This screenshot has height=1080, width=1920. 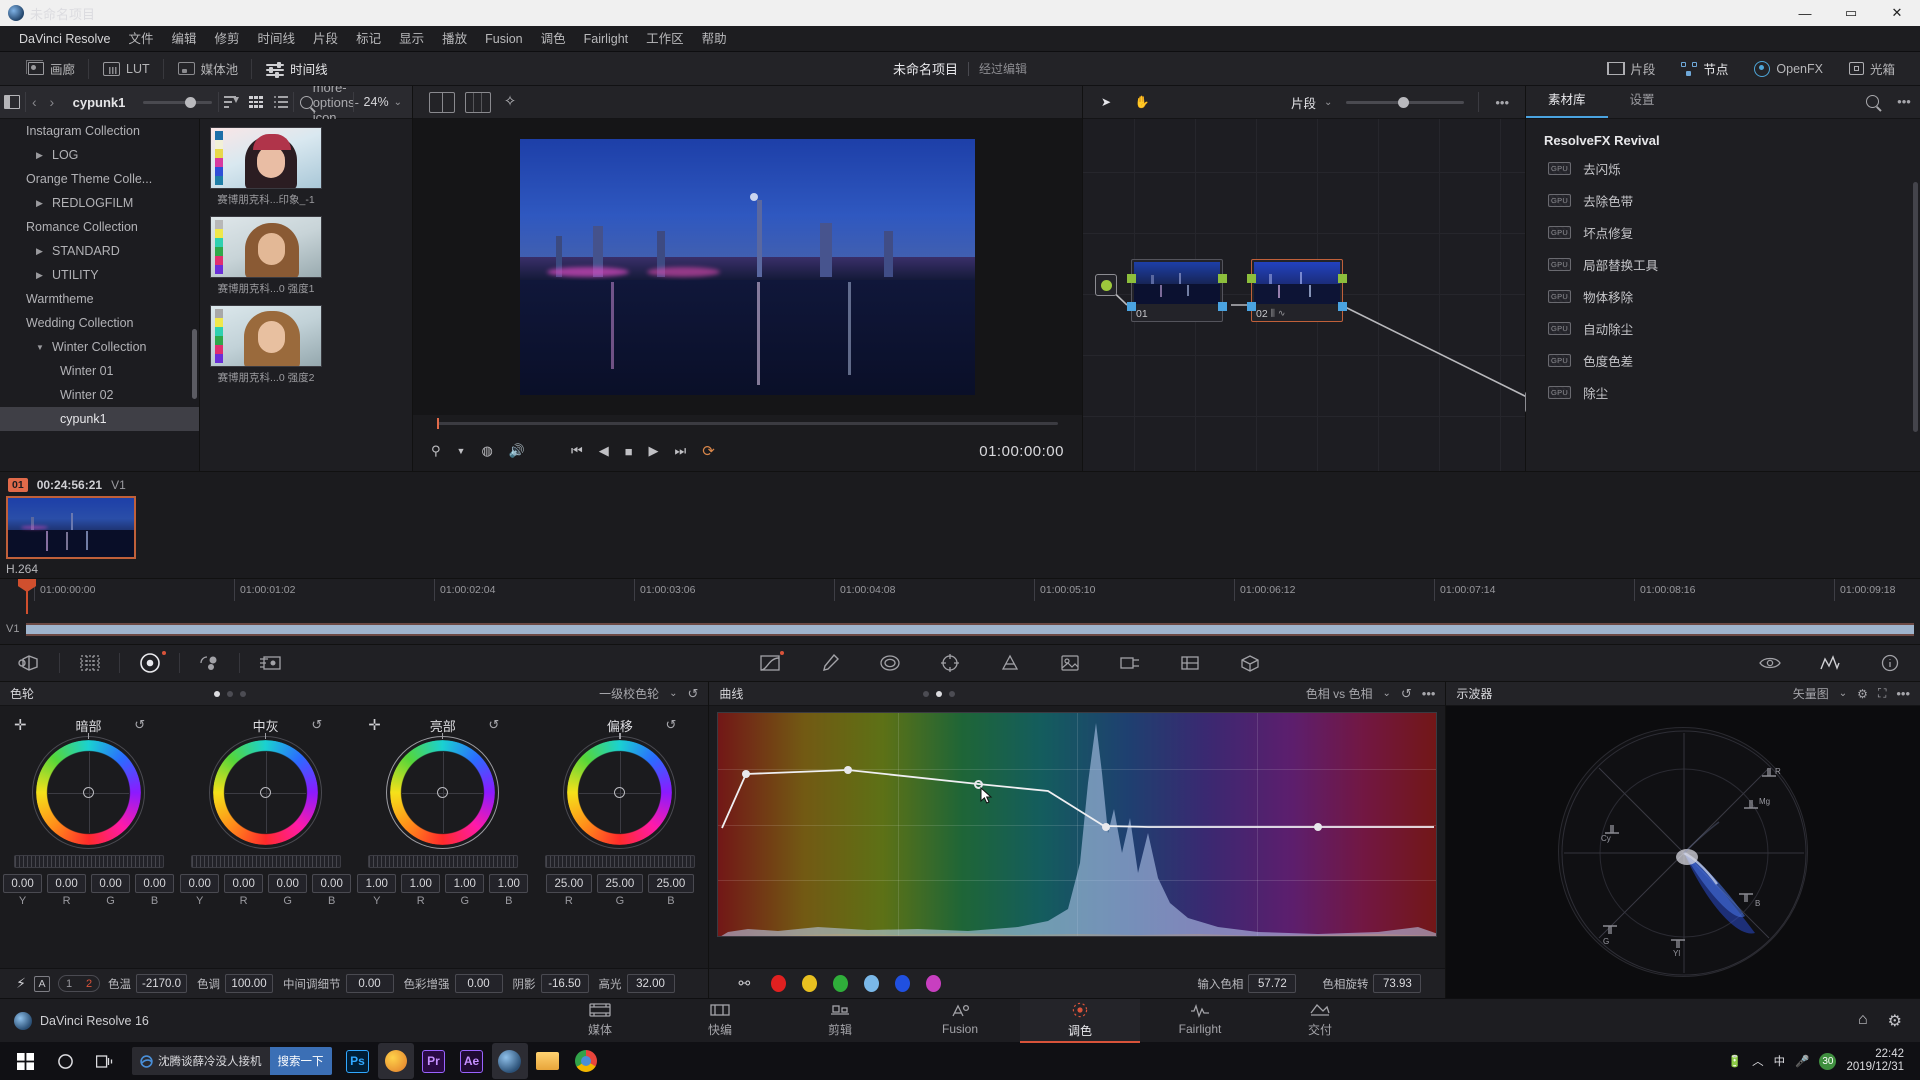 I want to click on menu-item-playback: 播放, so click(x=454, y=39).